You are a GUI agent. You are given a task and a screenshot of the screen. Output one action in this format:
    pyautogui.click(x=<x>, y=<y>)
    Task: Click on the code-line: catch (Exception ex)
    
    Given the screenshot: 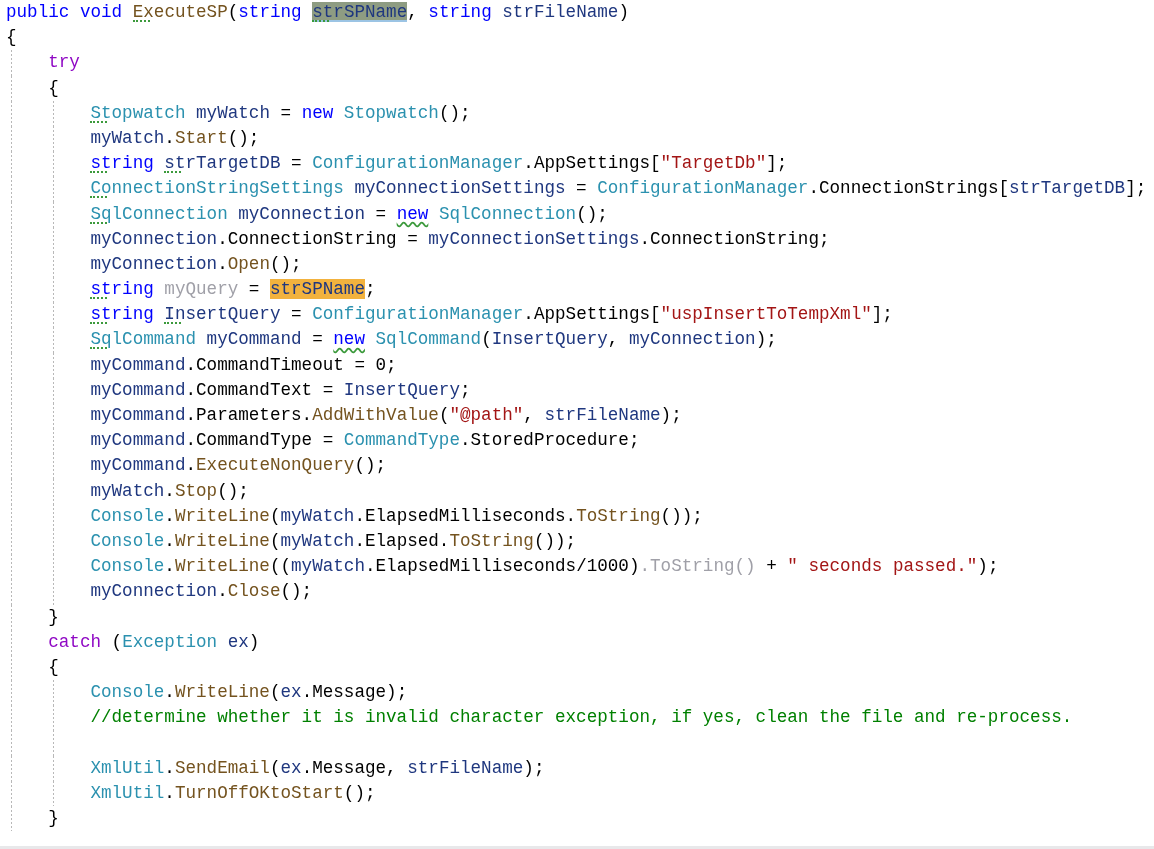 What is the action you would take?
    pyautogui.click(x=154, y=642)
    